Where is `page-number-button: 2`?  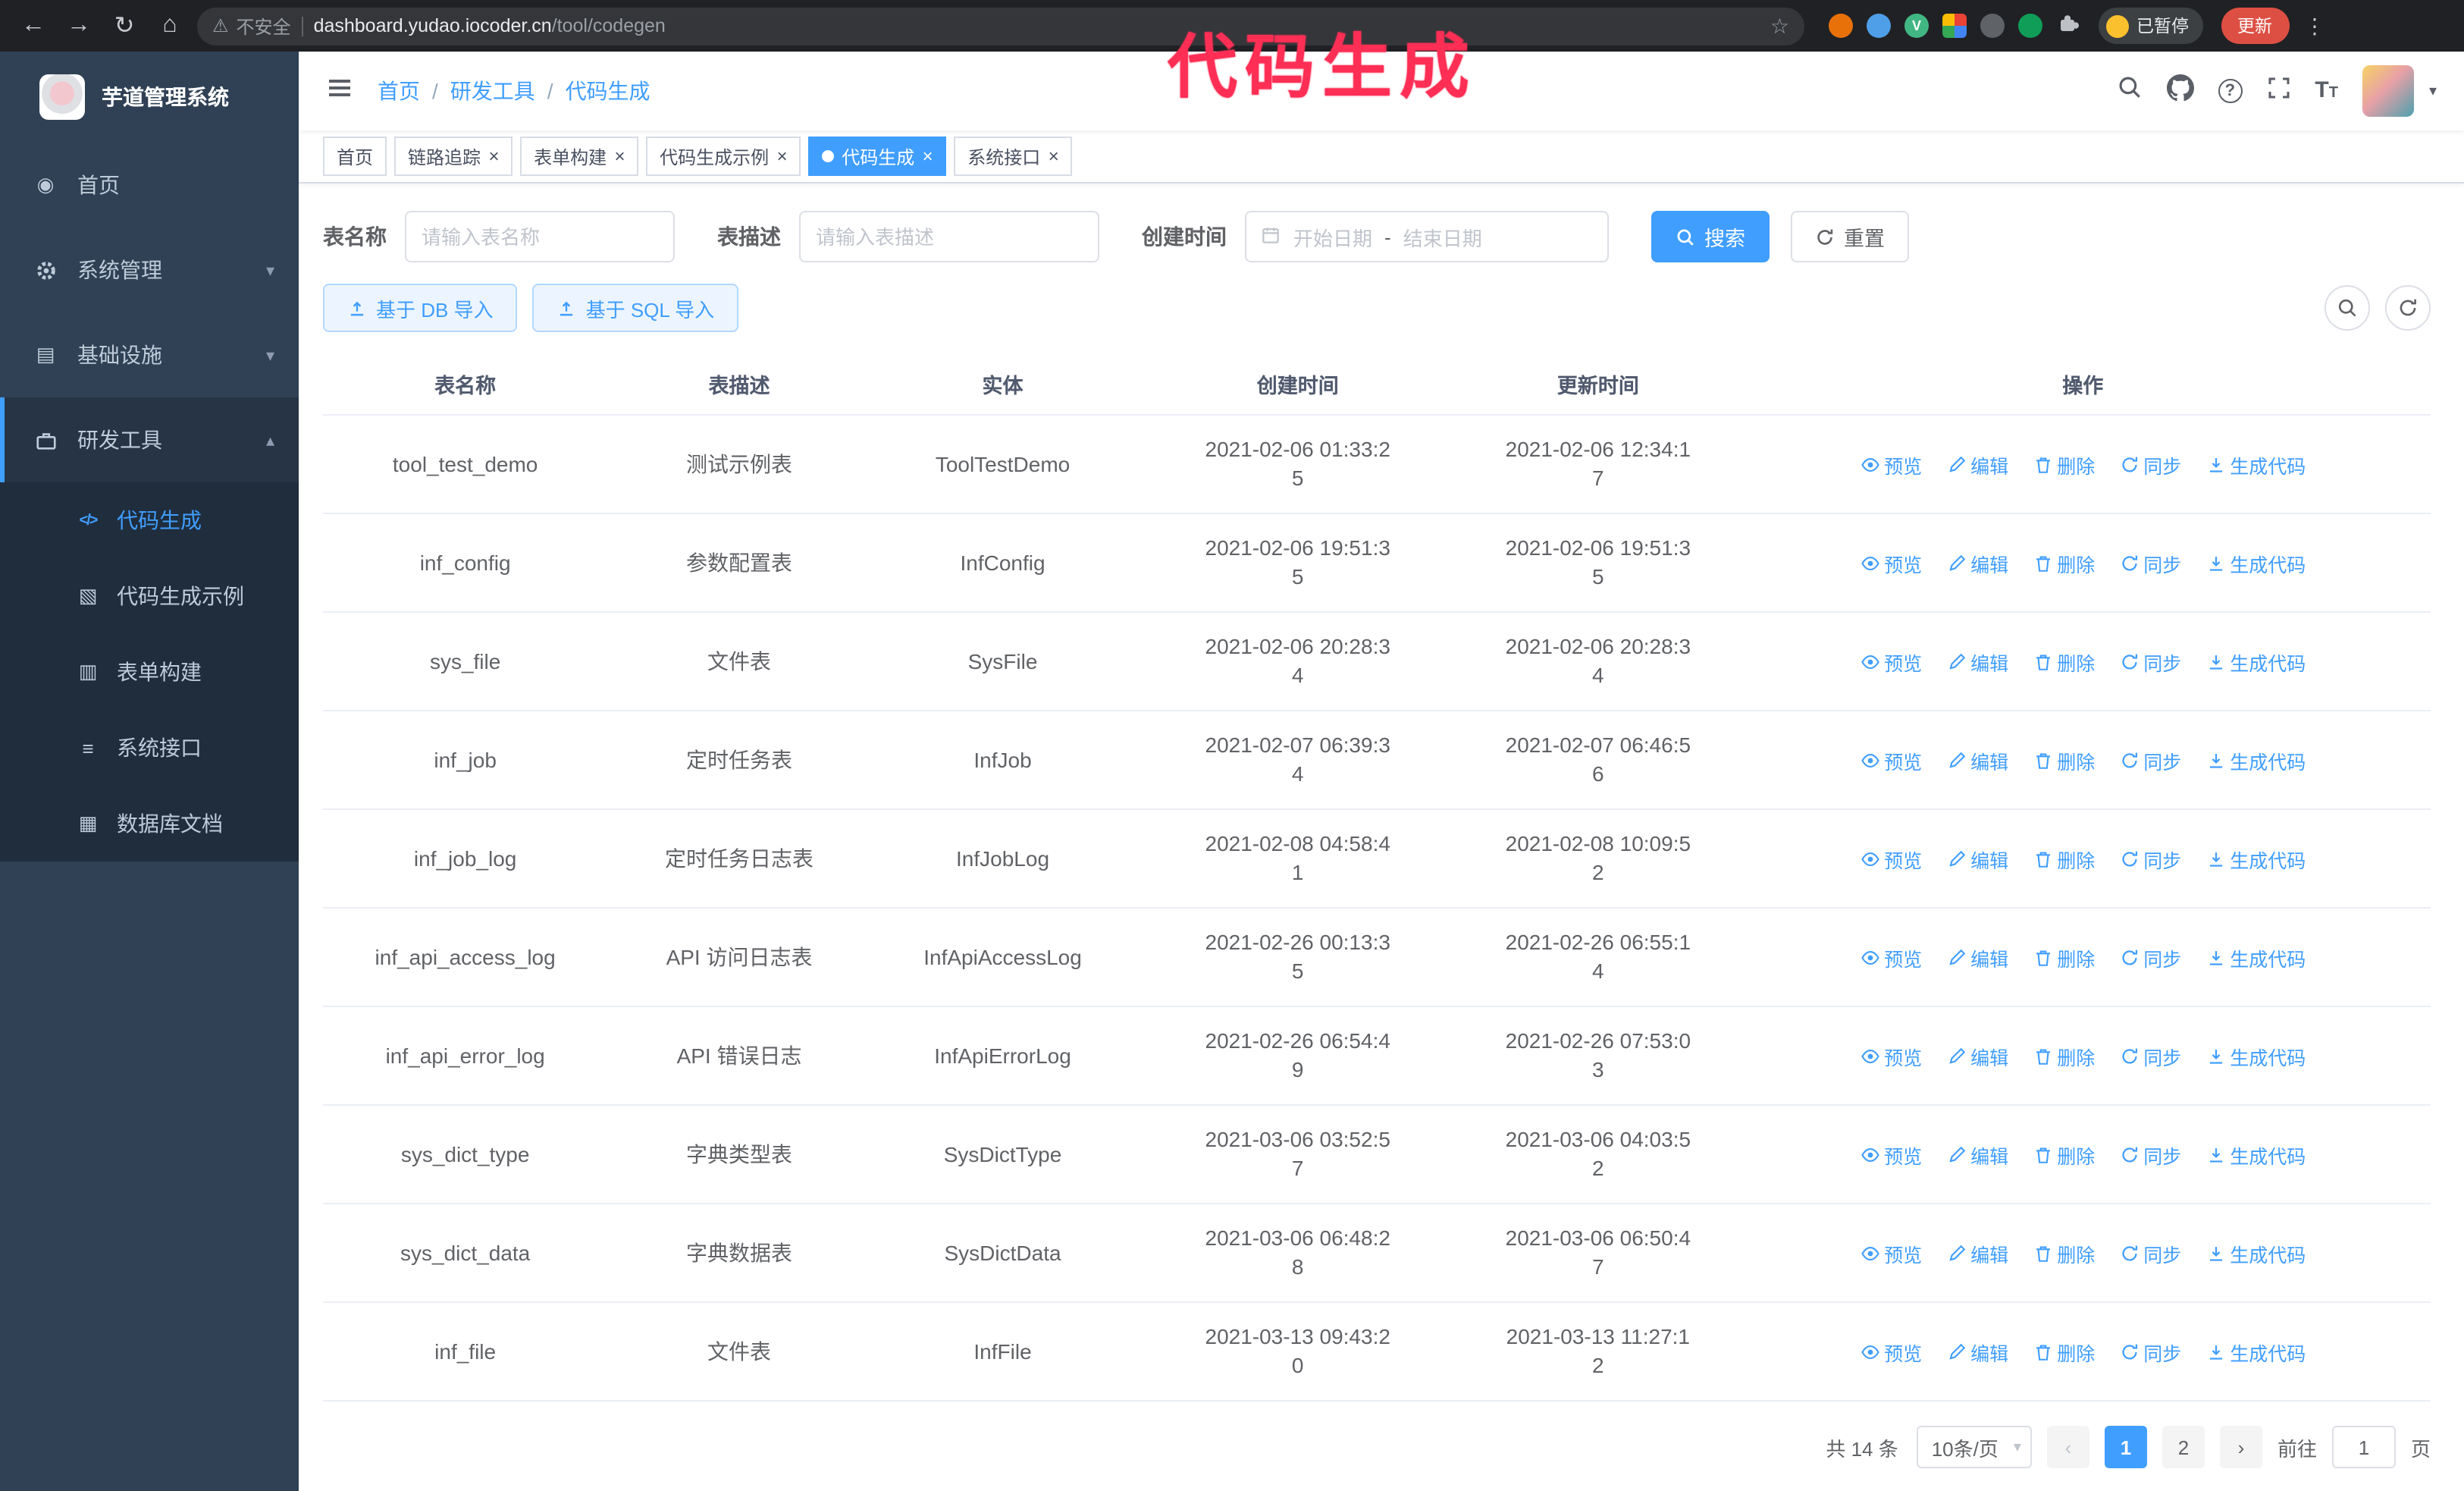 page-number-button: 2 is located at coordinates (2183, 1447).